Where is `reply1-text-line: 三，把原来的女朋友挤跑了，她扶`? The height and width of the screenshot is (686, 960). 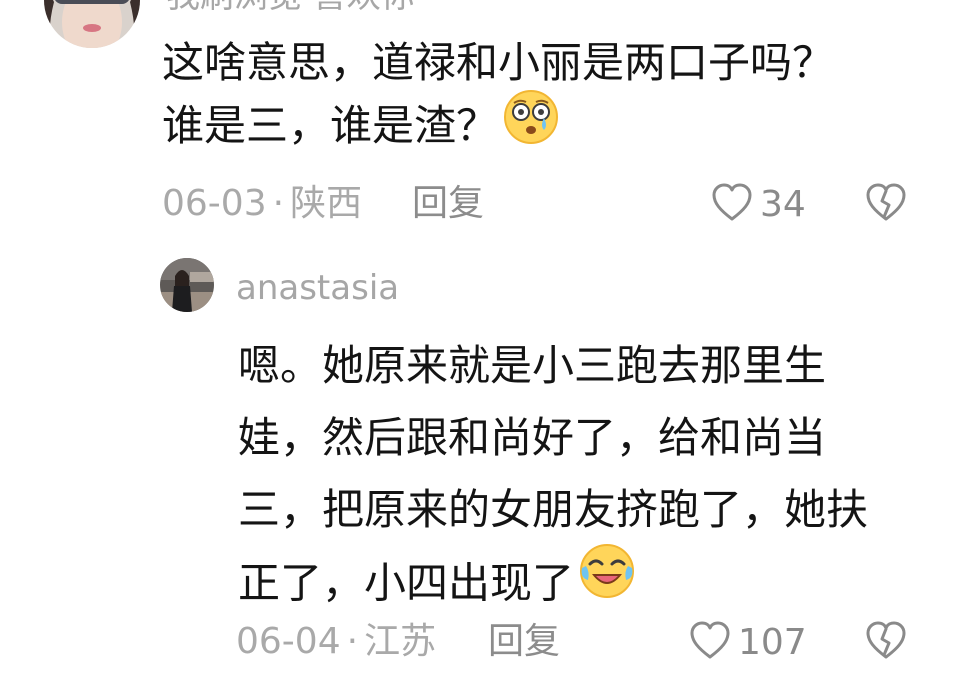 reply1-text-line: 三，把原来的女朋友挤跑了，她扶 is located at coordinates (553, 509).